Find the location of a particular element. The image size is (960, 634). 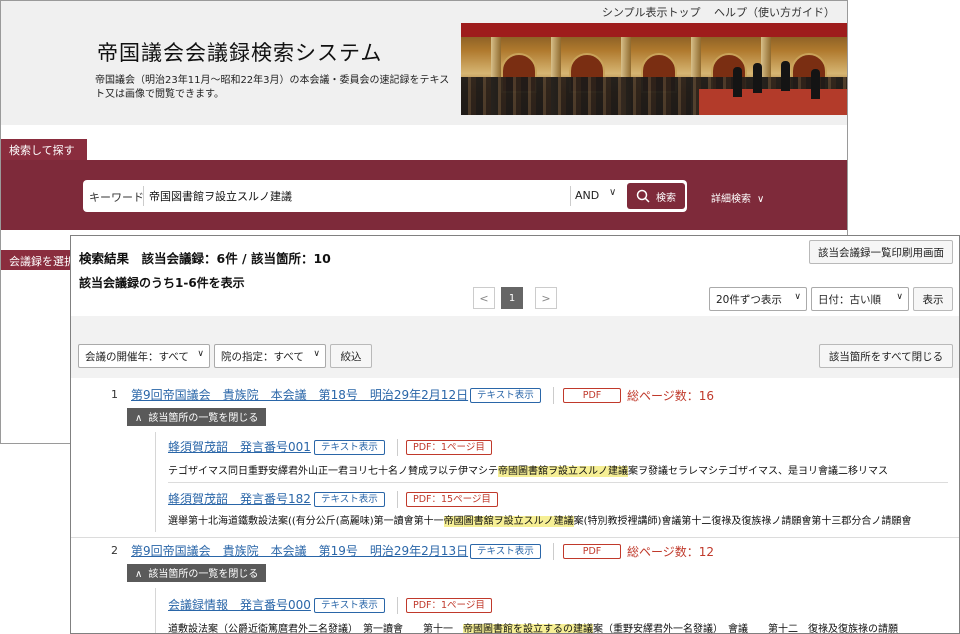

pager-next-button: > is located at coordinates (546, 298).